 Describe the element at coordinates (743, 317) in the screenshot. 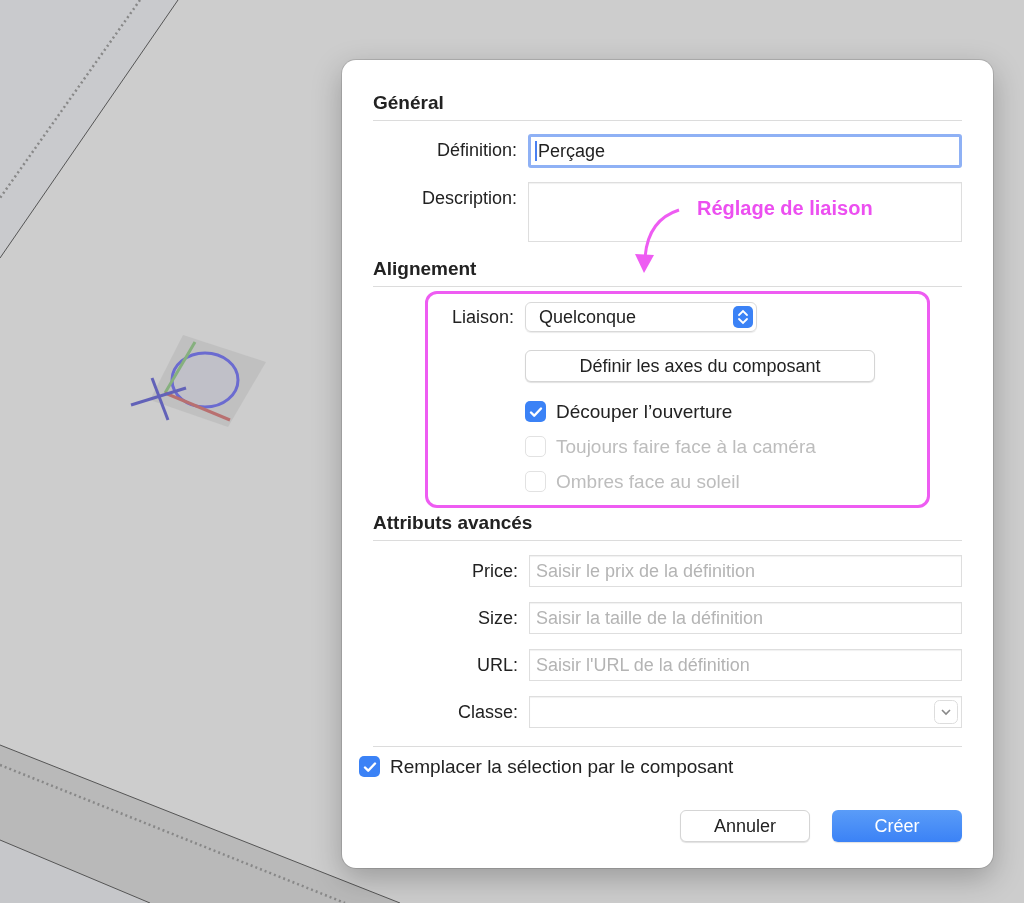

I see `stepper-icon` at that location.